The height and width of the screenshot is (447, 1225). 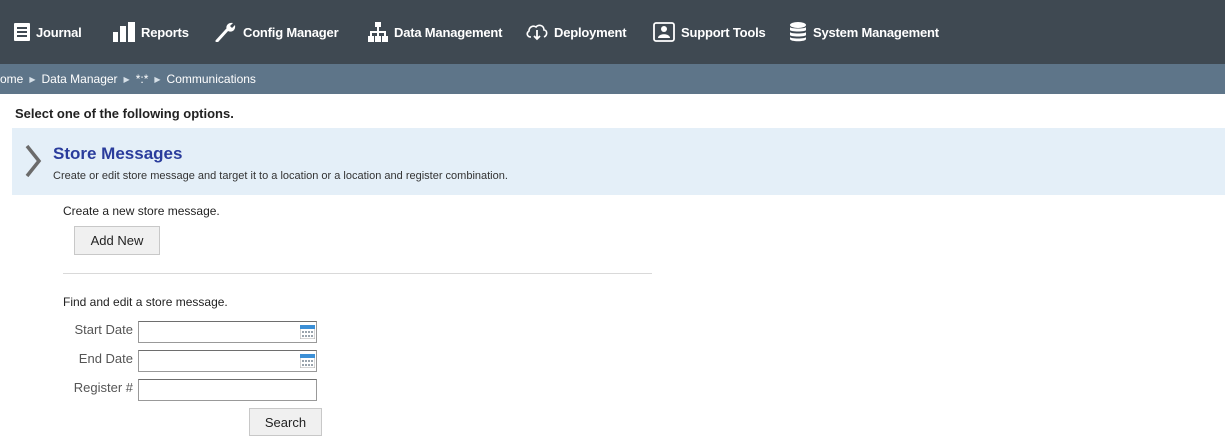 What do you see at coordinates (117, 154) in the screenshot?
I see `section-title: Store Messages` at bounding box center [117, 154].